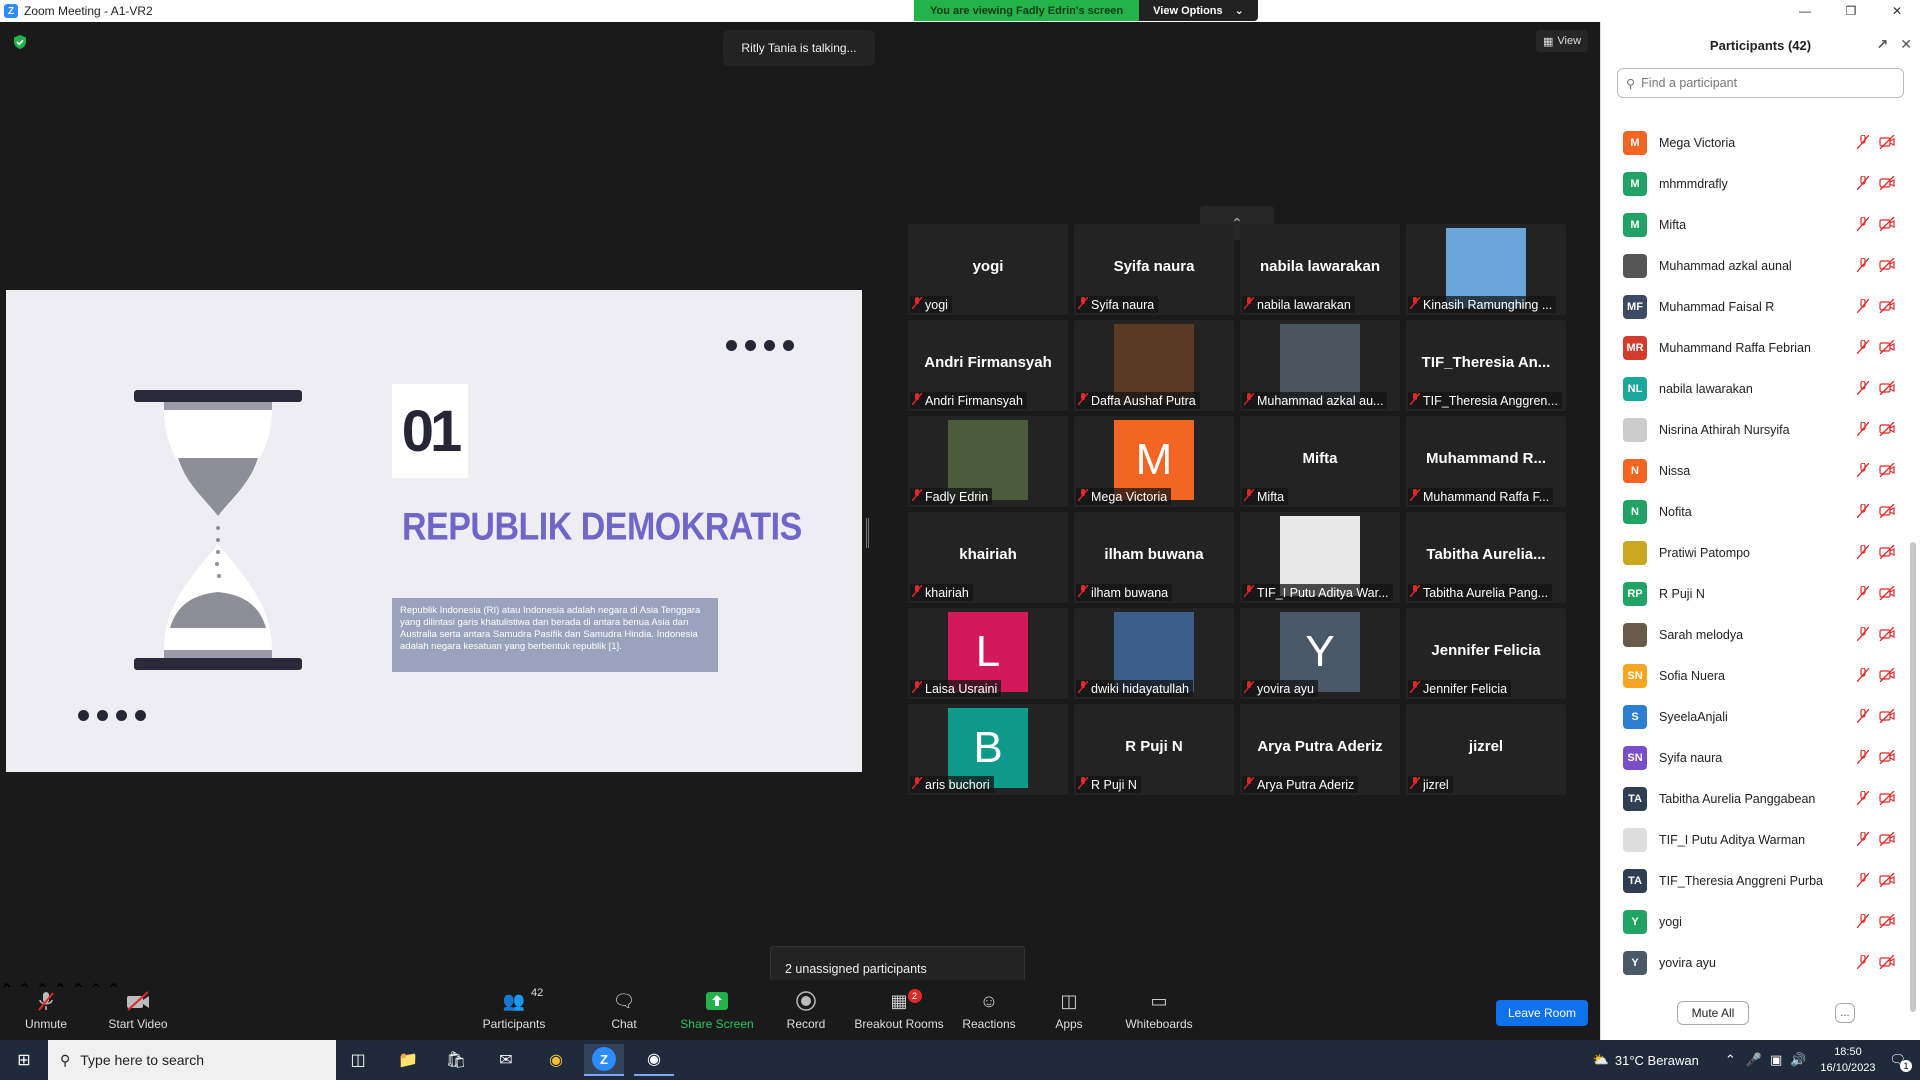 Image resolution: width=1920 pixels, height=1080 pixels. I want to click on video-tile: yogi yogi, so click(988, 269).